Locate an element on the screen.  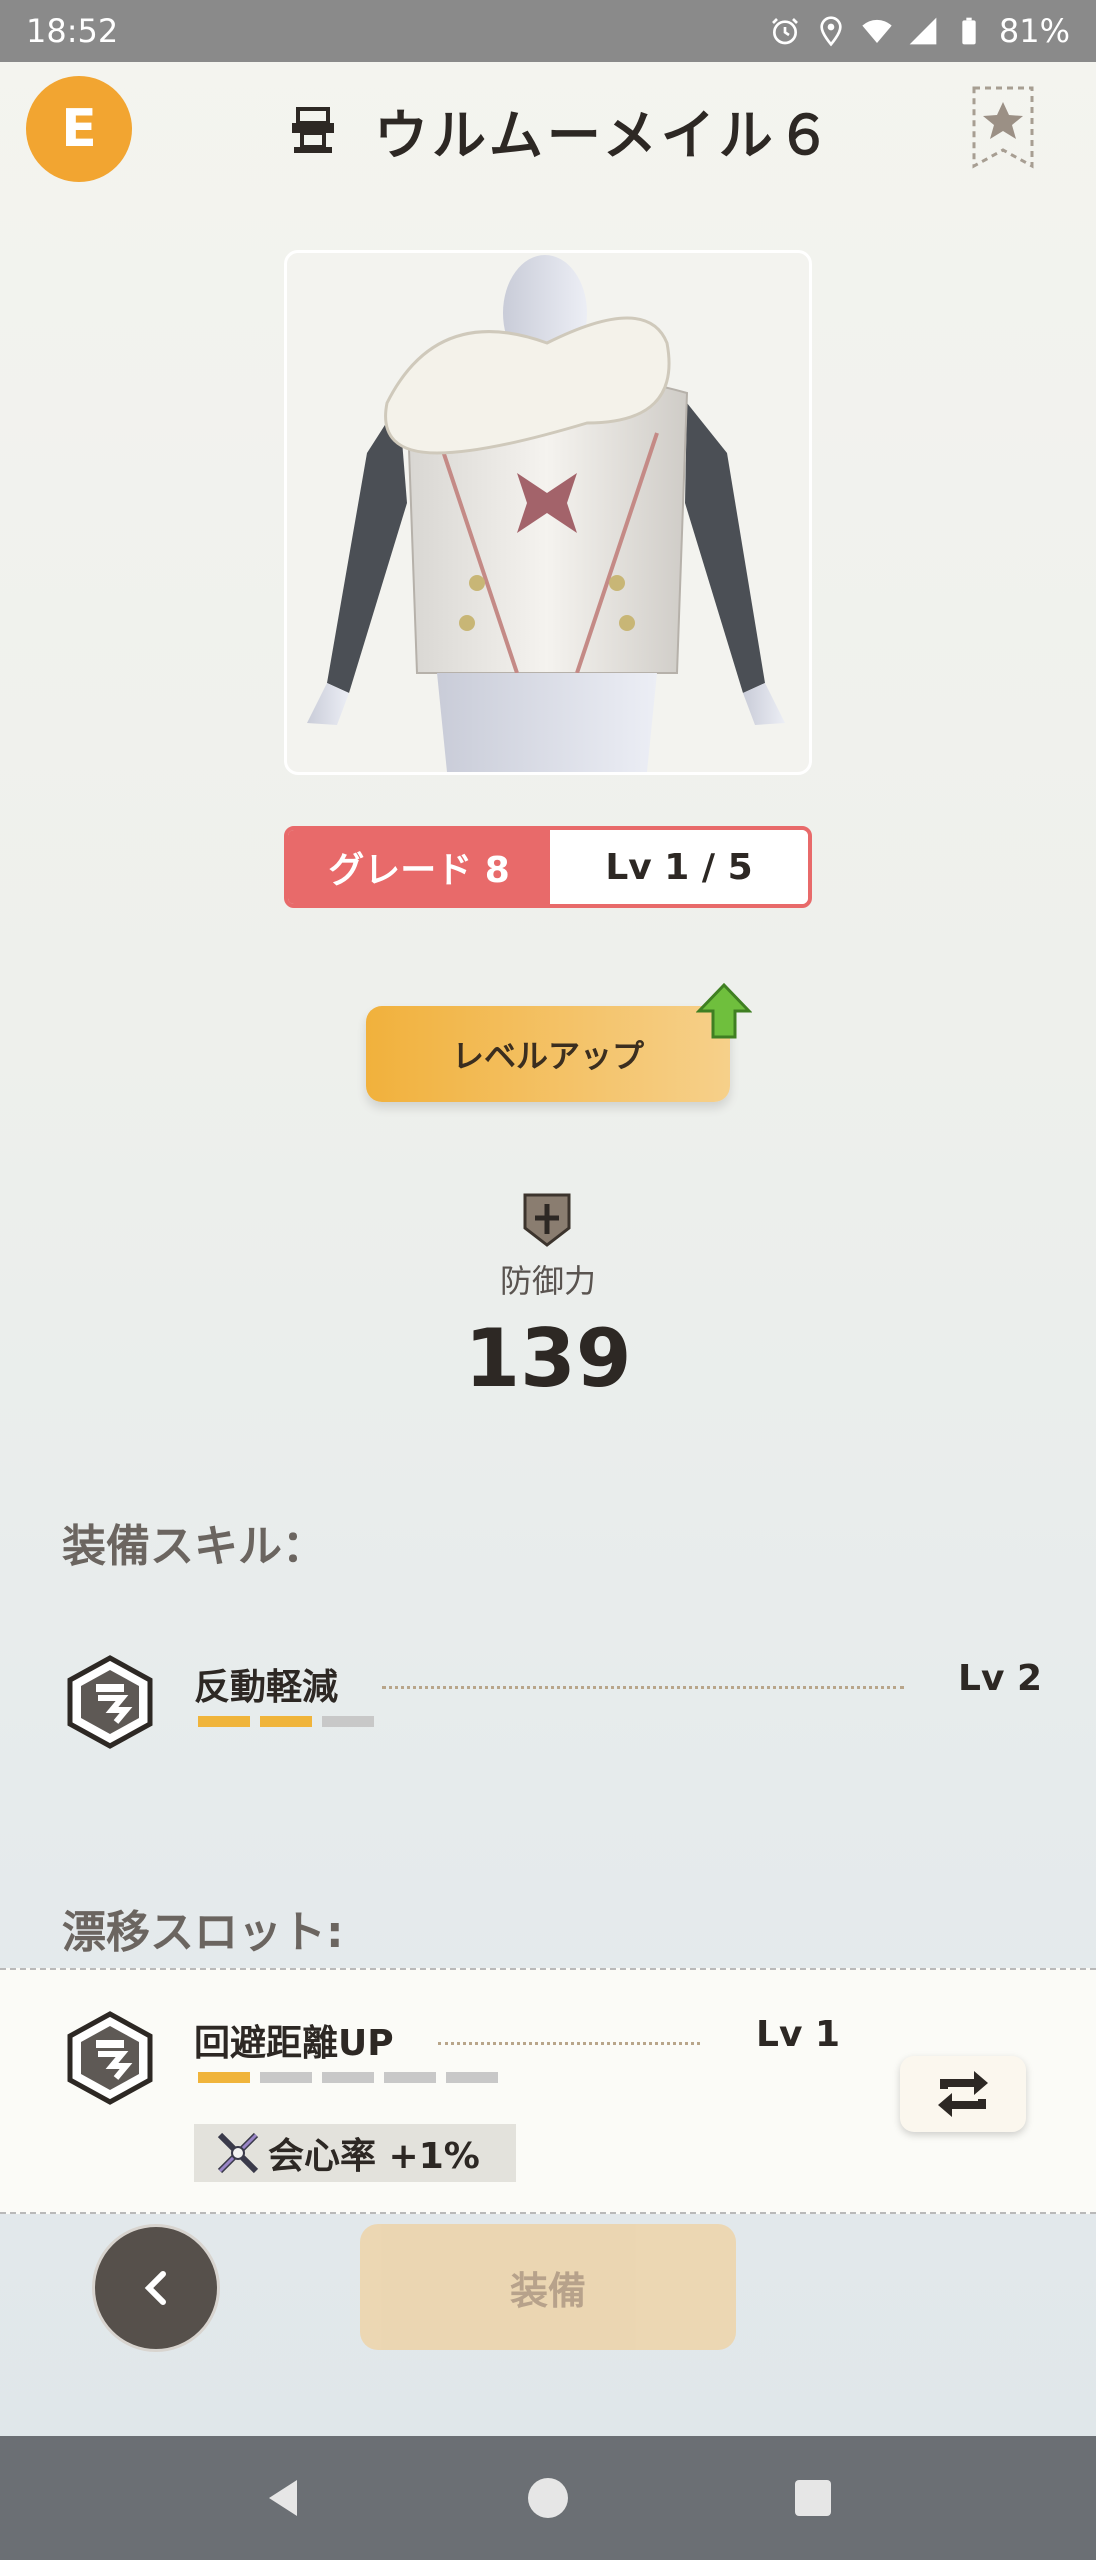
wifi-icon is located at coordinates (877, 31).